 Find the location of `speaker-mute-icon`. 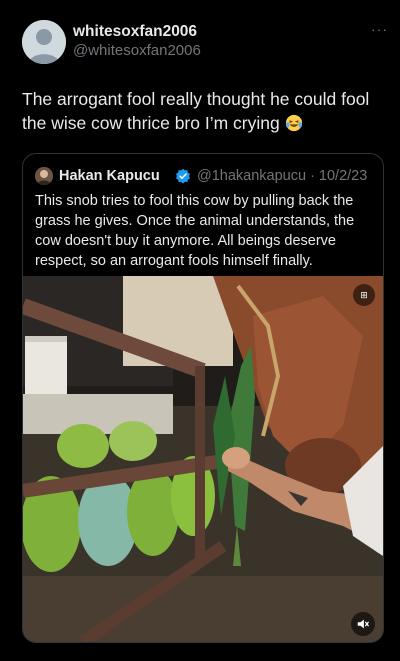

speaker-mute-icon is located at coordinates (363, 624).